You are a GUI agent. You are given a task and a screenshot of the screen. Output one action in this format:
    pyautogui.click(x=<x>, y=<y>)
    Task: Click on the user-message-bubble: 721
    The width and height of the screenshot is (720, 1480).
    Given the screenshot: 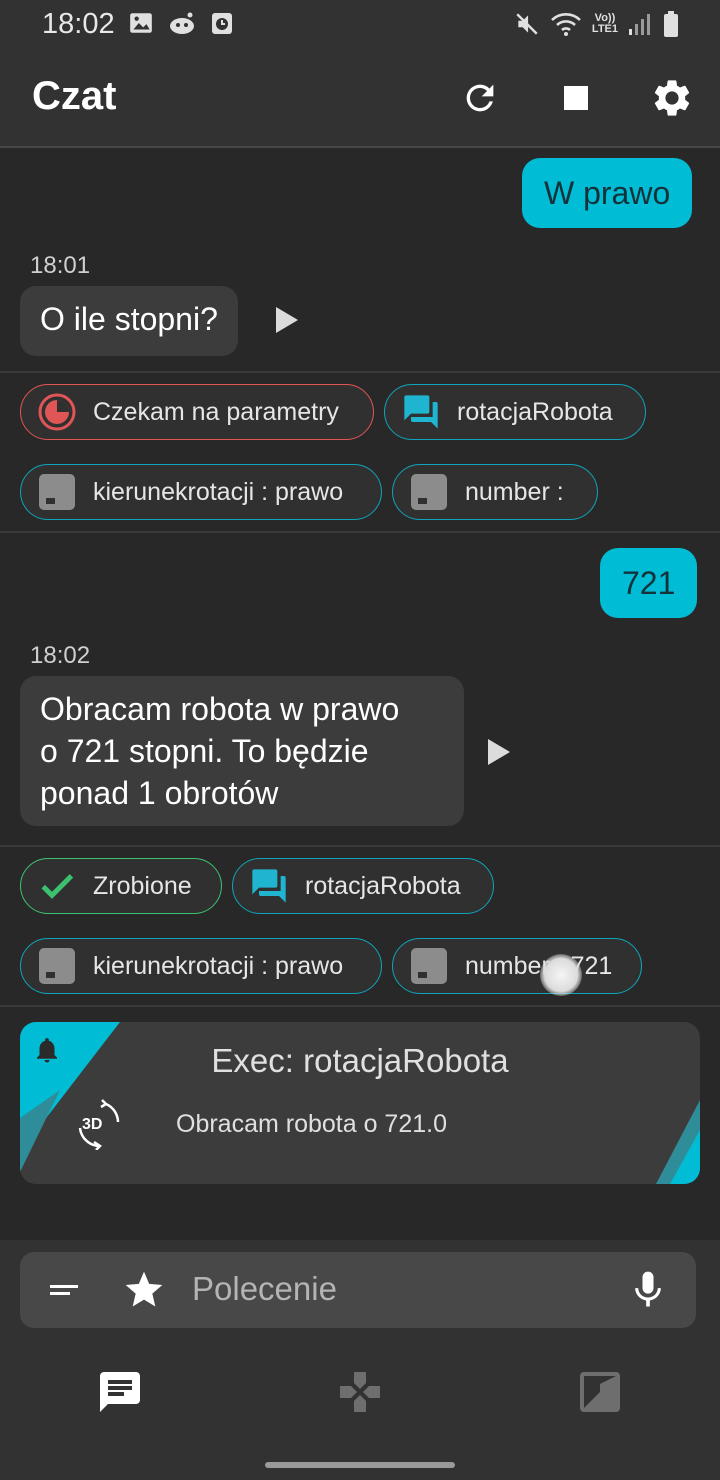 What is the action you would take?
    pyautogui.click(x=649, y=583)
    